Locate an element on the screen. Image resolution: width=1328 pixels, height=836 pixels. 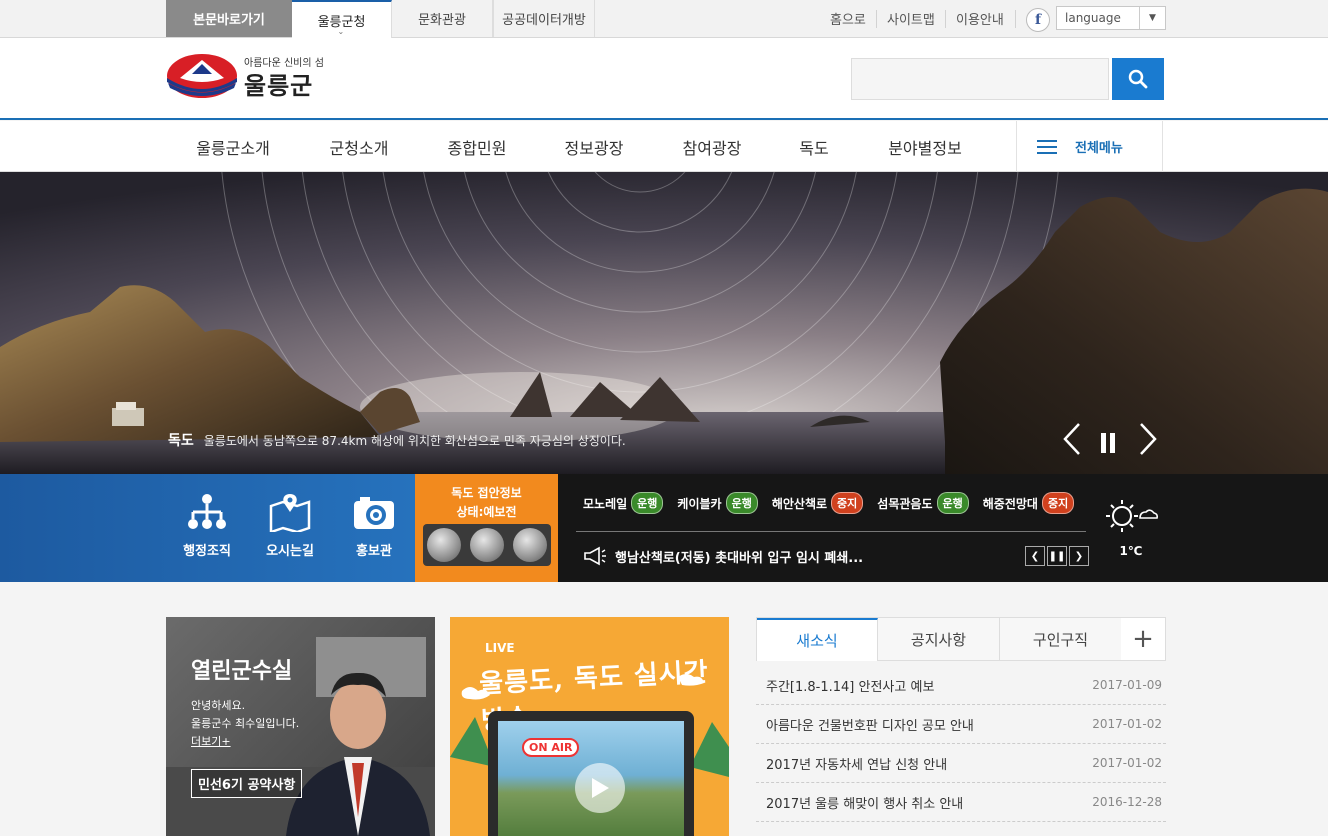
quick-link-label: 행정조직 is located at coordinates (207, 551).